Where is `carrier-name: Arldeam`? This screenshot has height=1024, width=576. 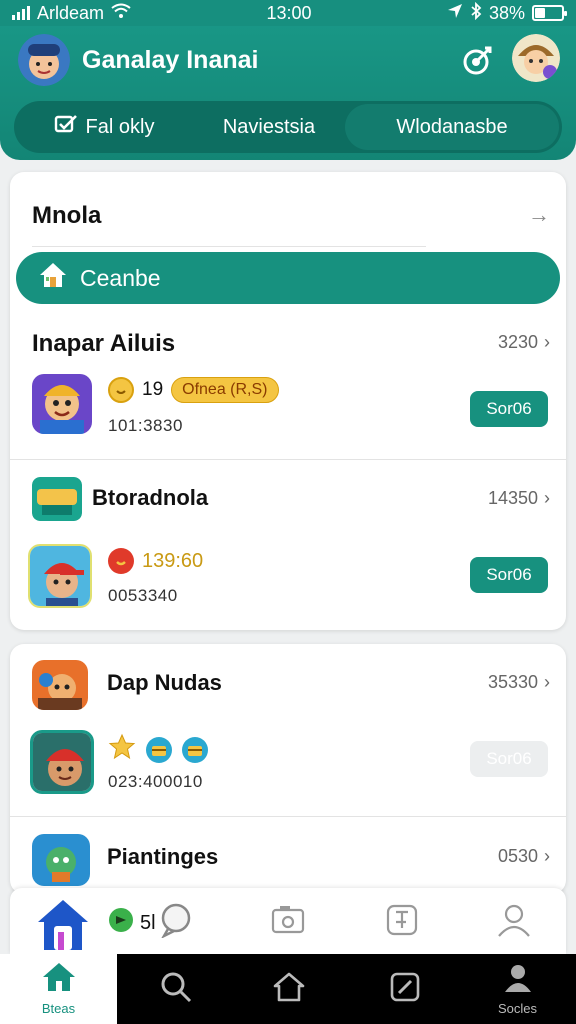 carrier-name: Arldeam is located at coordinates (71, 12).